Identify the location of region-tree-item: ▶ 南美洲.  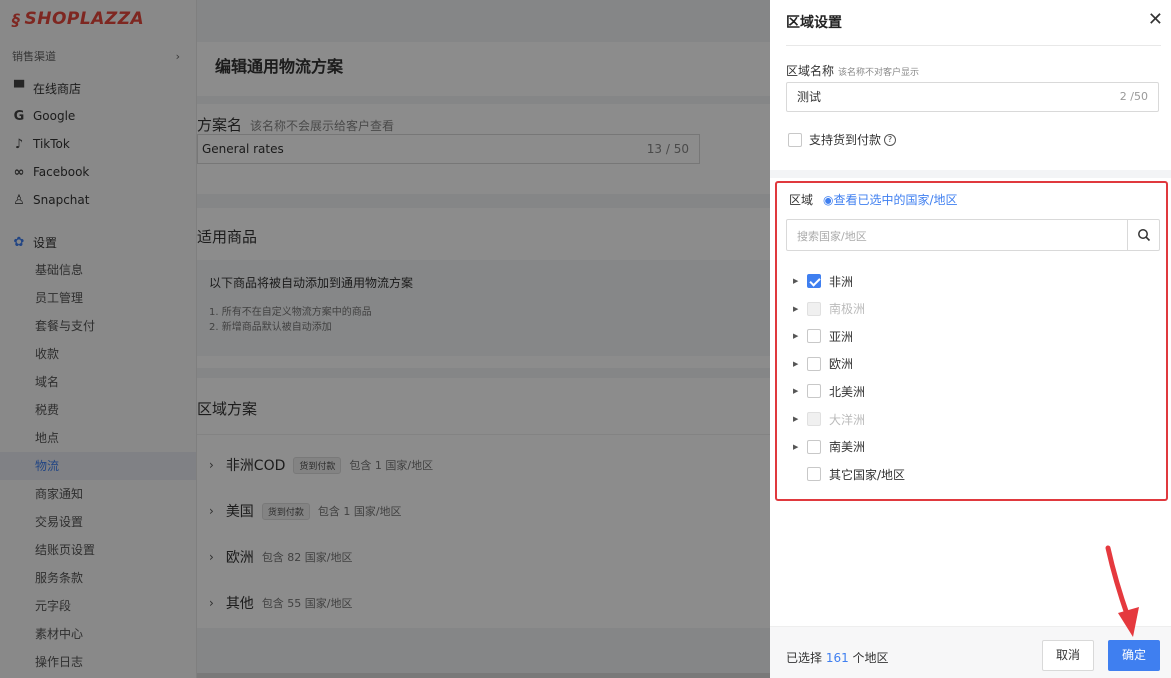
(829, 447).